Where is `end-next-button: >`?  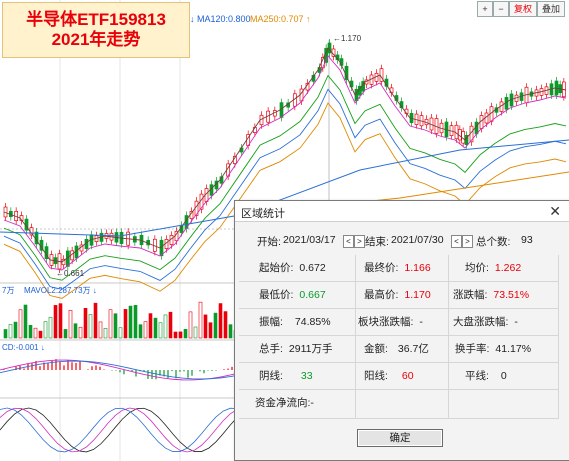
end-next-button: > is located at coordinates (467, 241).